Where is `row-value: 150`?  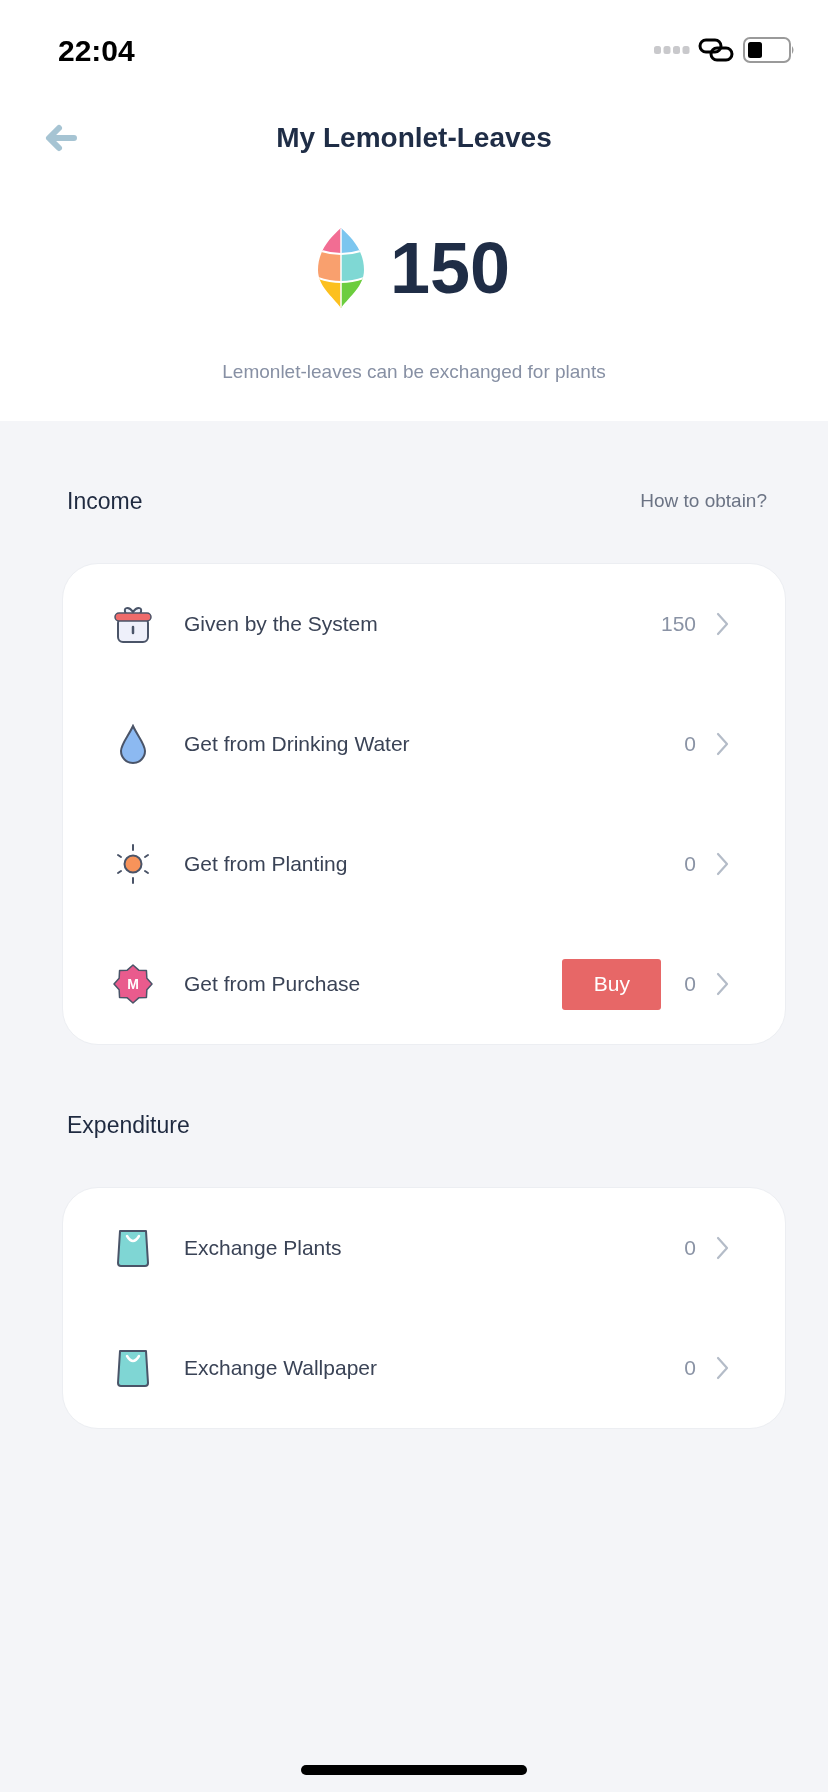
row-value: 150 is located at coordinates (678, 624).